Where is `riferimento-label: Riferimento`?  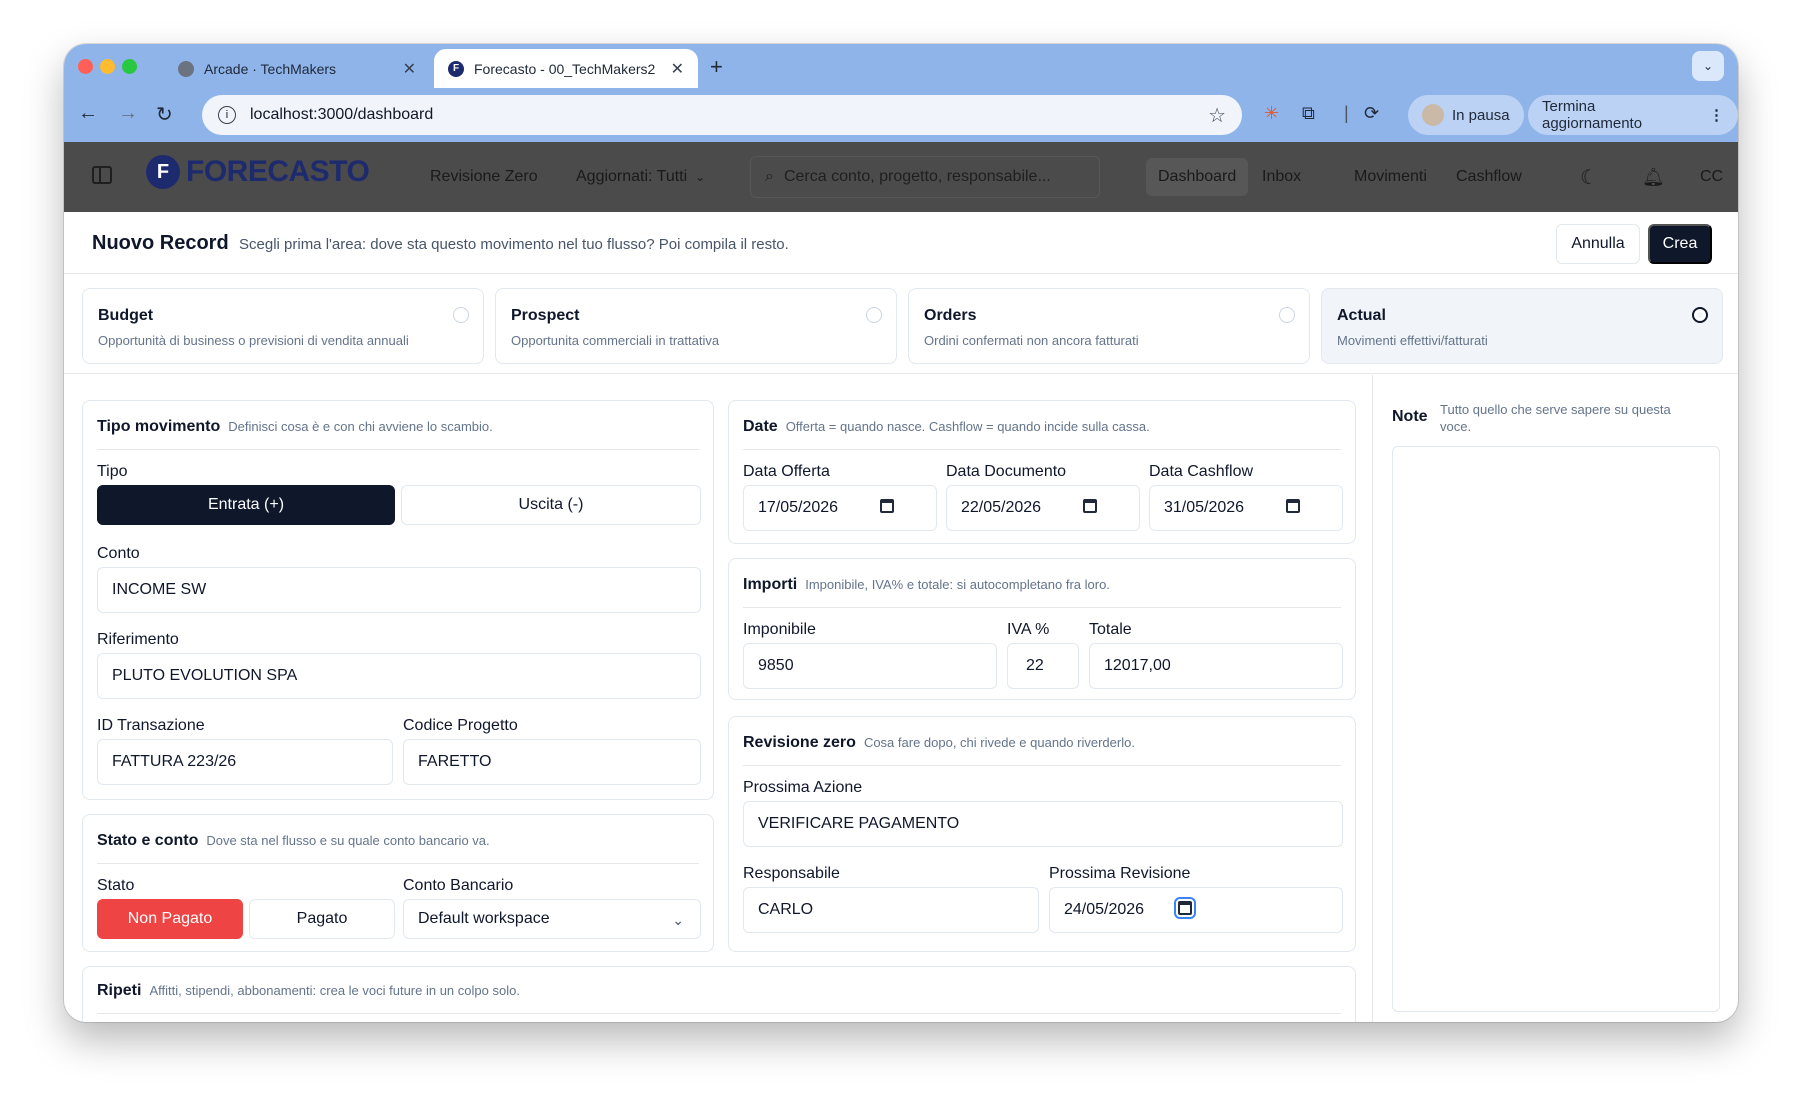
riferimento-label: Riferimento is located at coordinates (138, 639).